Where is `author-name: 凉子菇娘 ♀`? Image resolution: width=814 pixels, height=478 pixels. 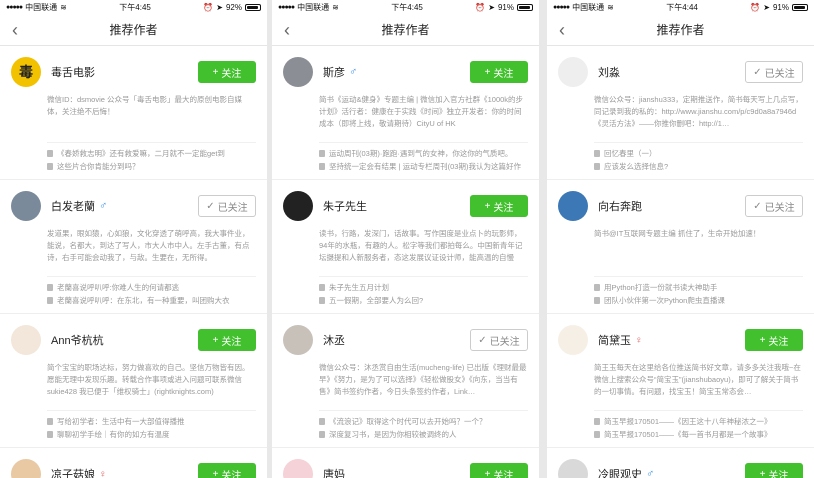
author-name: 凉子菇娘 ♀ is located at coordinates (124, 472).